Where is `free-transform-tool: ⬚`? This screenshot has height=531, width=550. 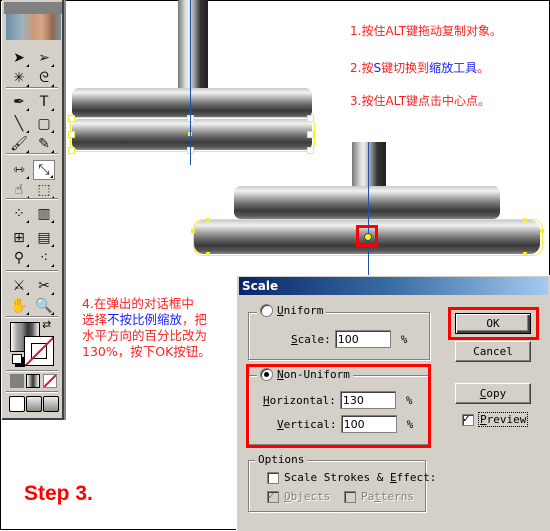 free-transform-tool: ⬚ is located at coordinates (44, 190).